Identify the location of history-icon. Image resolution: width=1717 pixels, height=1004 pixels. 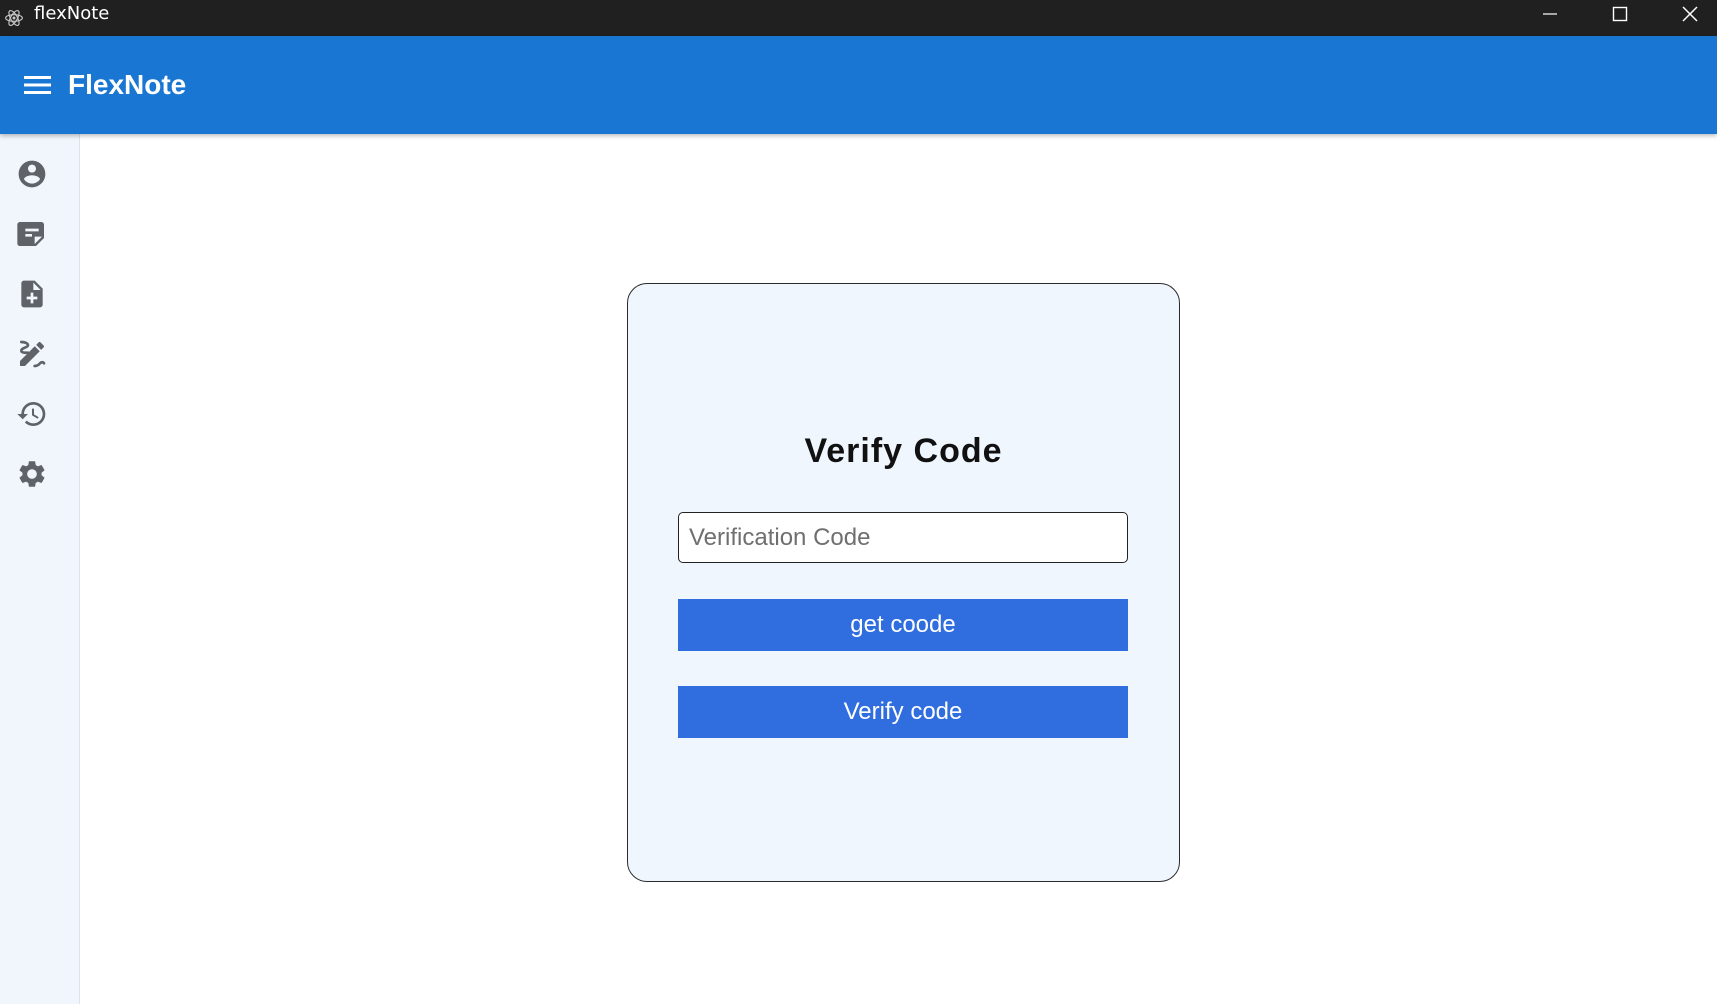
(31, 414).